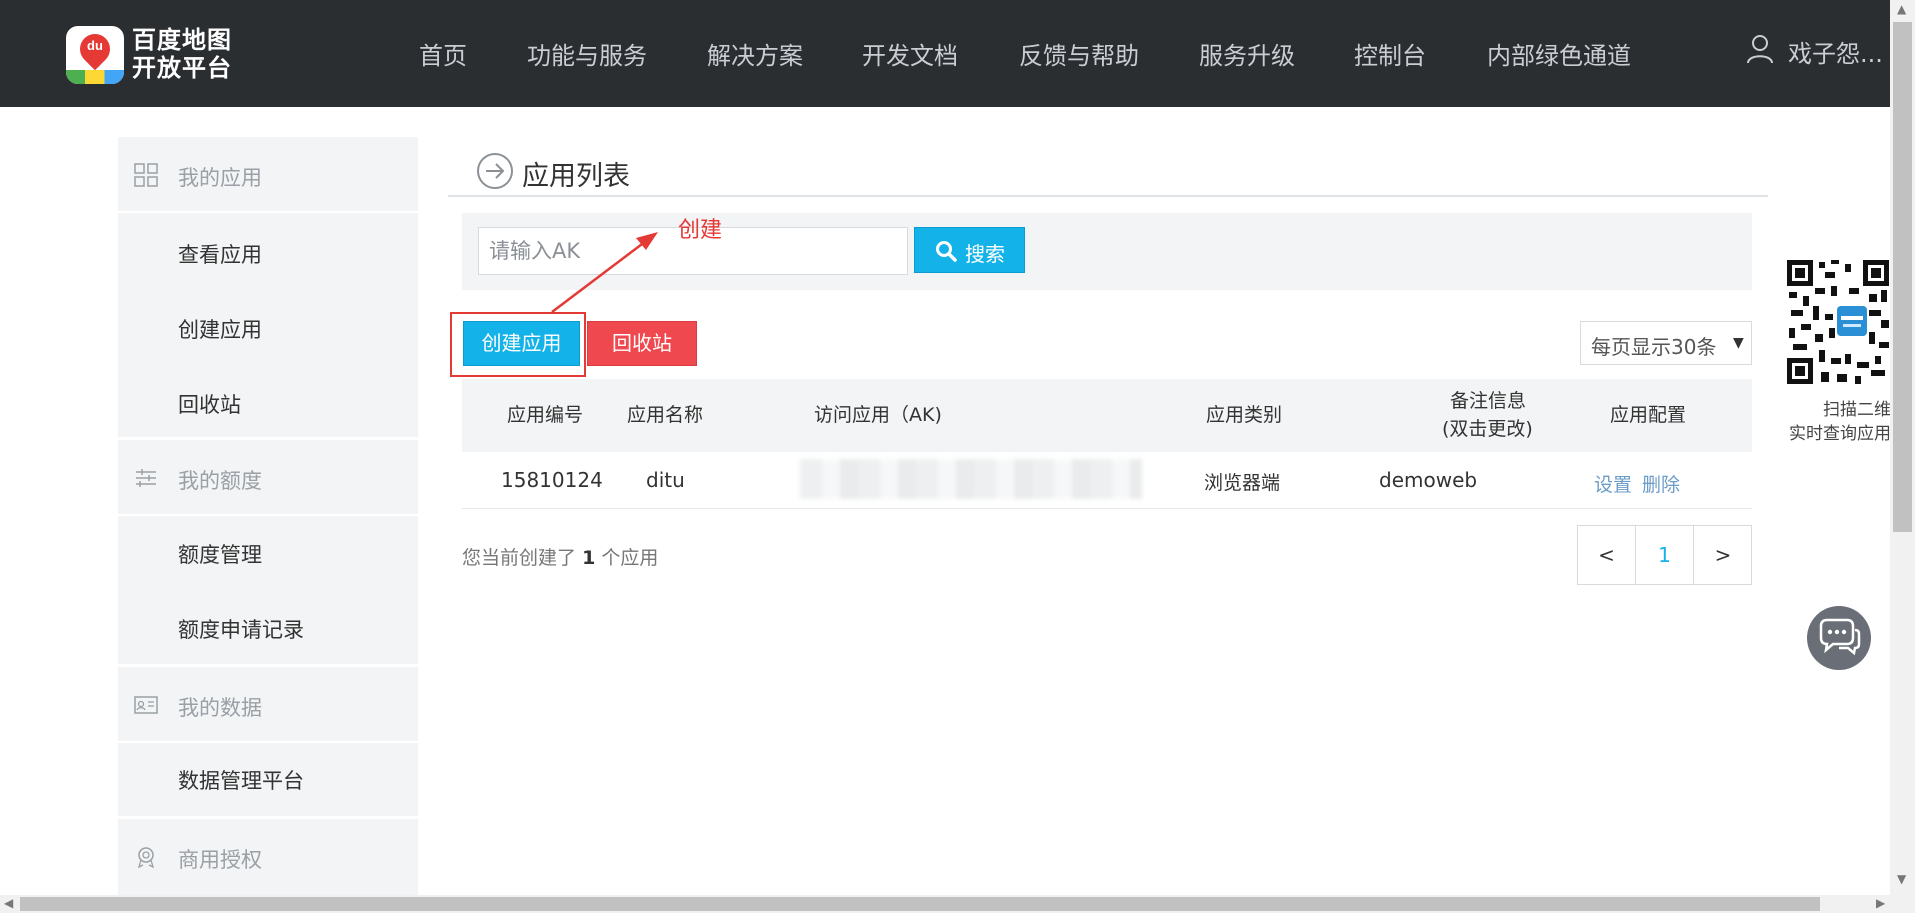  Describe the element at coordinates (589, 558) in the screenshot. I see `app-count-value: 1` at that location.